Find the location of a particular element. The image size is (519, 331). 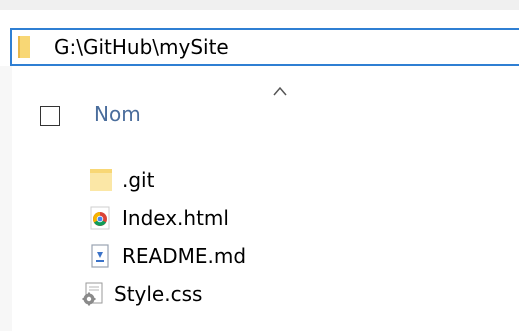

list-item-style-css: Style.css is located at coordinates (141, 294).